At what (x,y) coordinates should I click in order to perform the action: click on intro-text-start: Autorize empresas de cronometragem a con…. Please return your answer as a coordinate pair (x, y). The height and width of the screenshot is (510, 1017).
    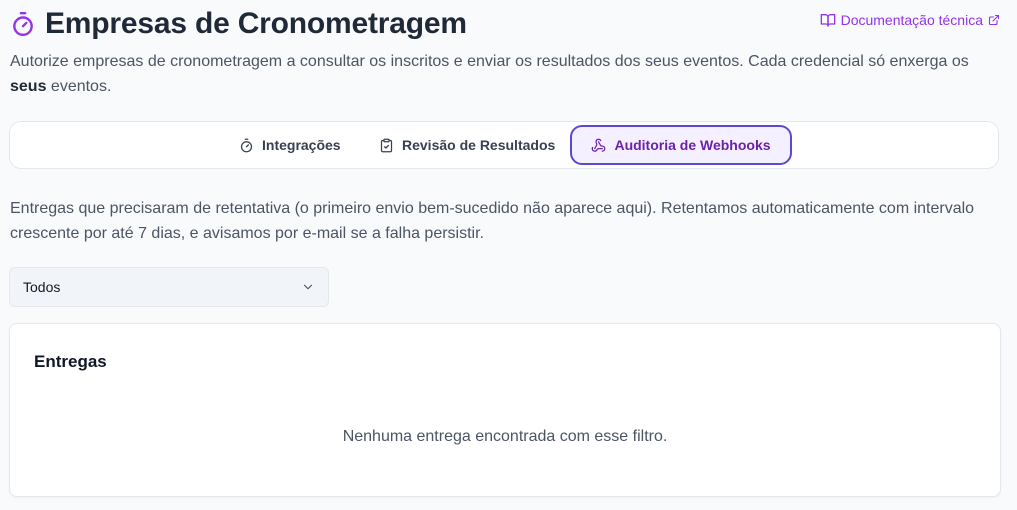
    Looking at the image, I should click on (489, 61).